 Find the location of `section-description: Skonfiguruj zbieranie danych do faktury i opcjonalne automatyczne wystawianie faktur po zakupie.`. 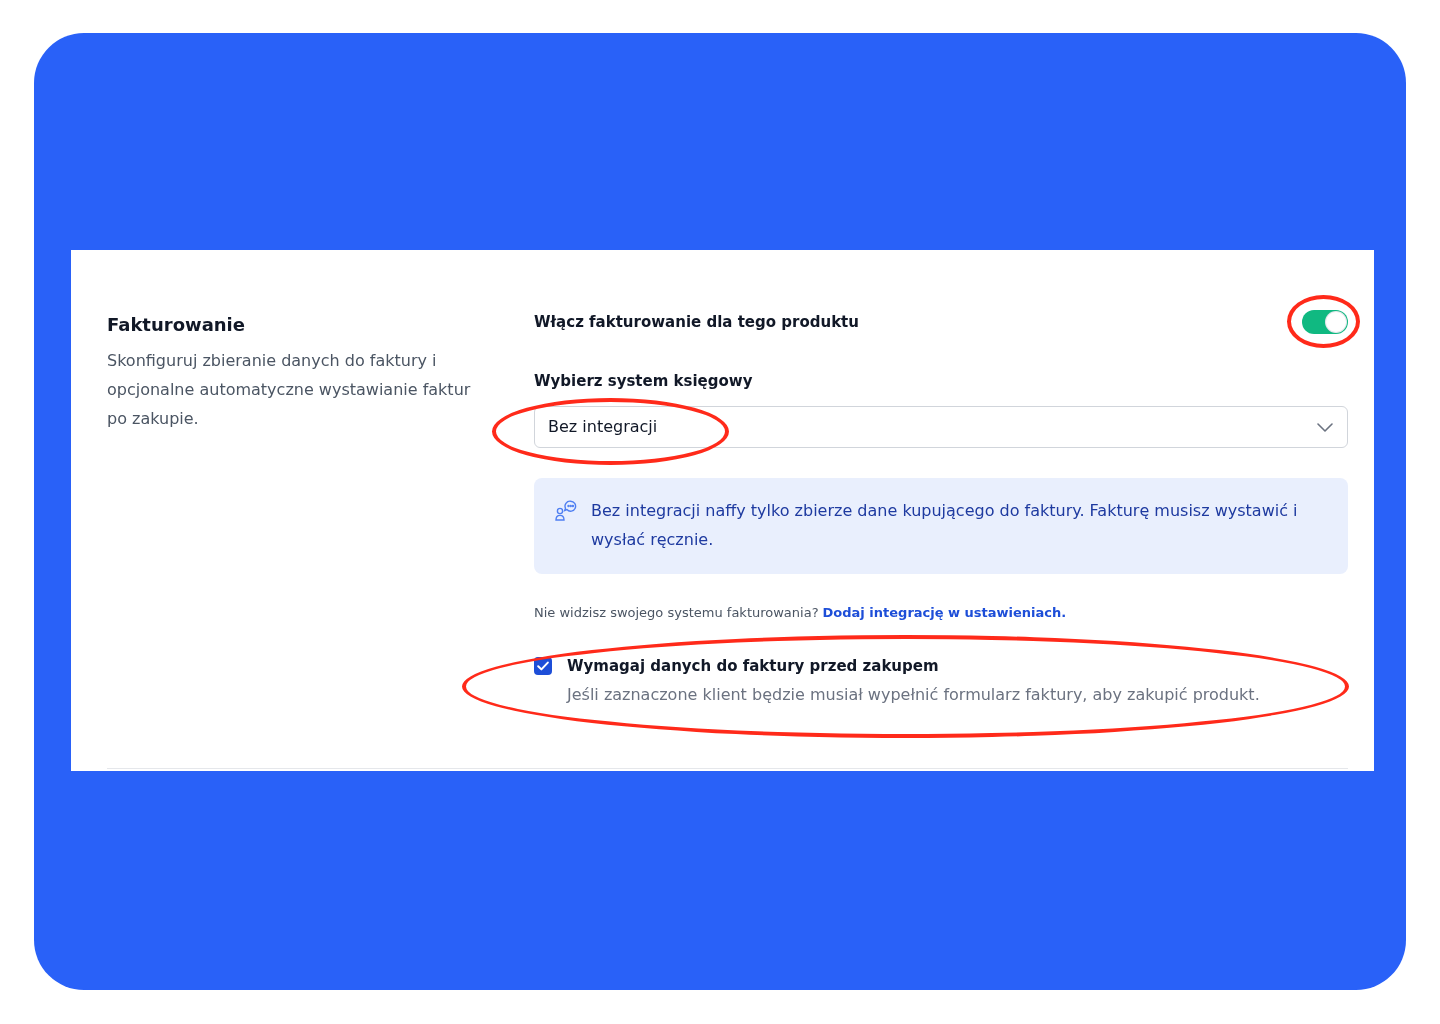

section-description: Skonfiguruj zbieranie danych do faktury i opcjonalne automatyczne wystawianie faktur po zakupie. is located at coordinates (289, 390).